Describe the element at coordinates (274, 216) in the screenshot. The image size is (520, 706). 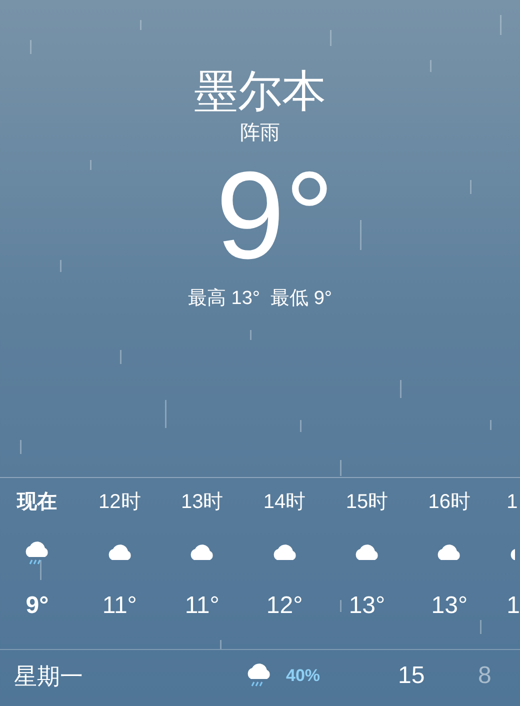
I see `current-temperature: 9°` at that location.